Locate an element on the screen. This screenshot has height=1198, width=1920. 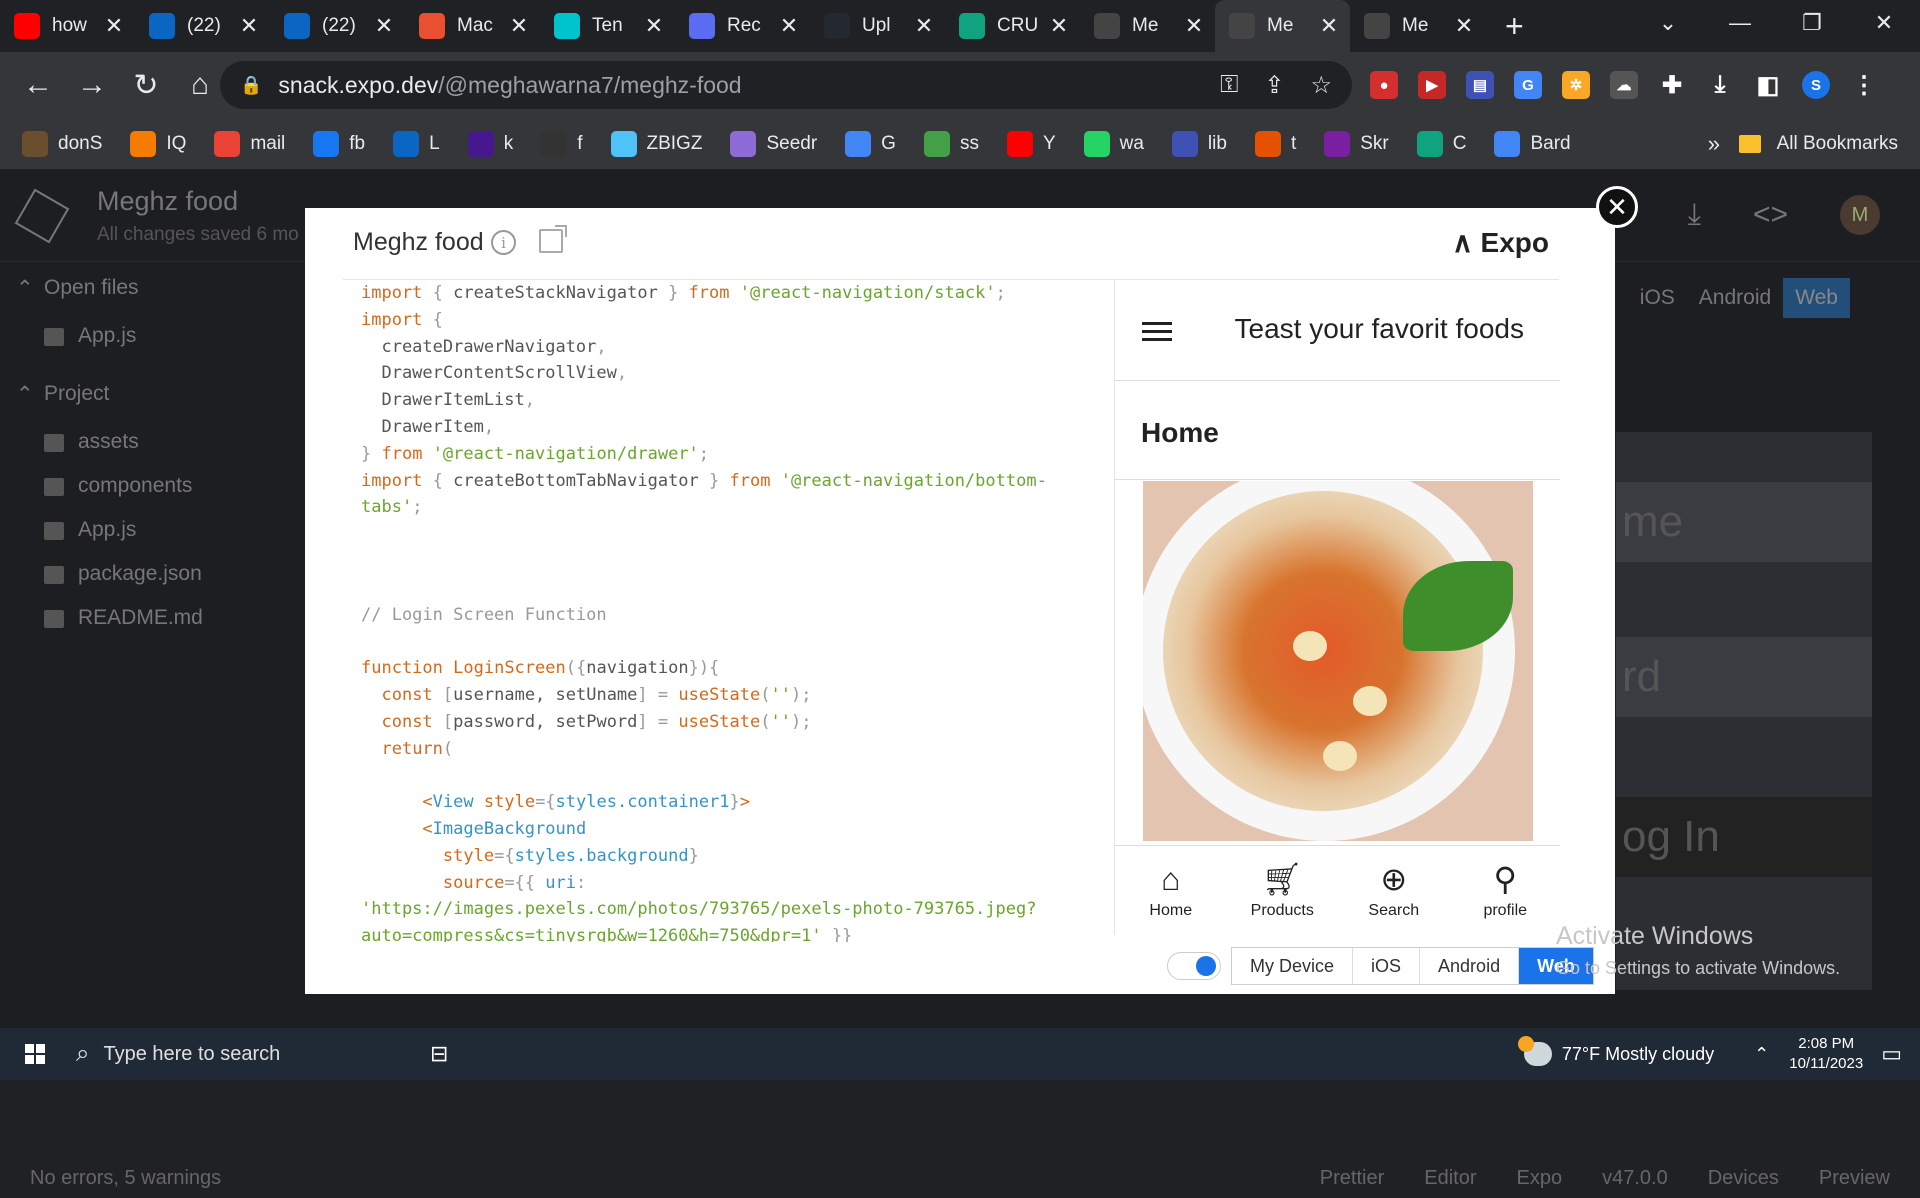
bookmark-item: Y is located at coordinates (1031, 143).